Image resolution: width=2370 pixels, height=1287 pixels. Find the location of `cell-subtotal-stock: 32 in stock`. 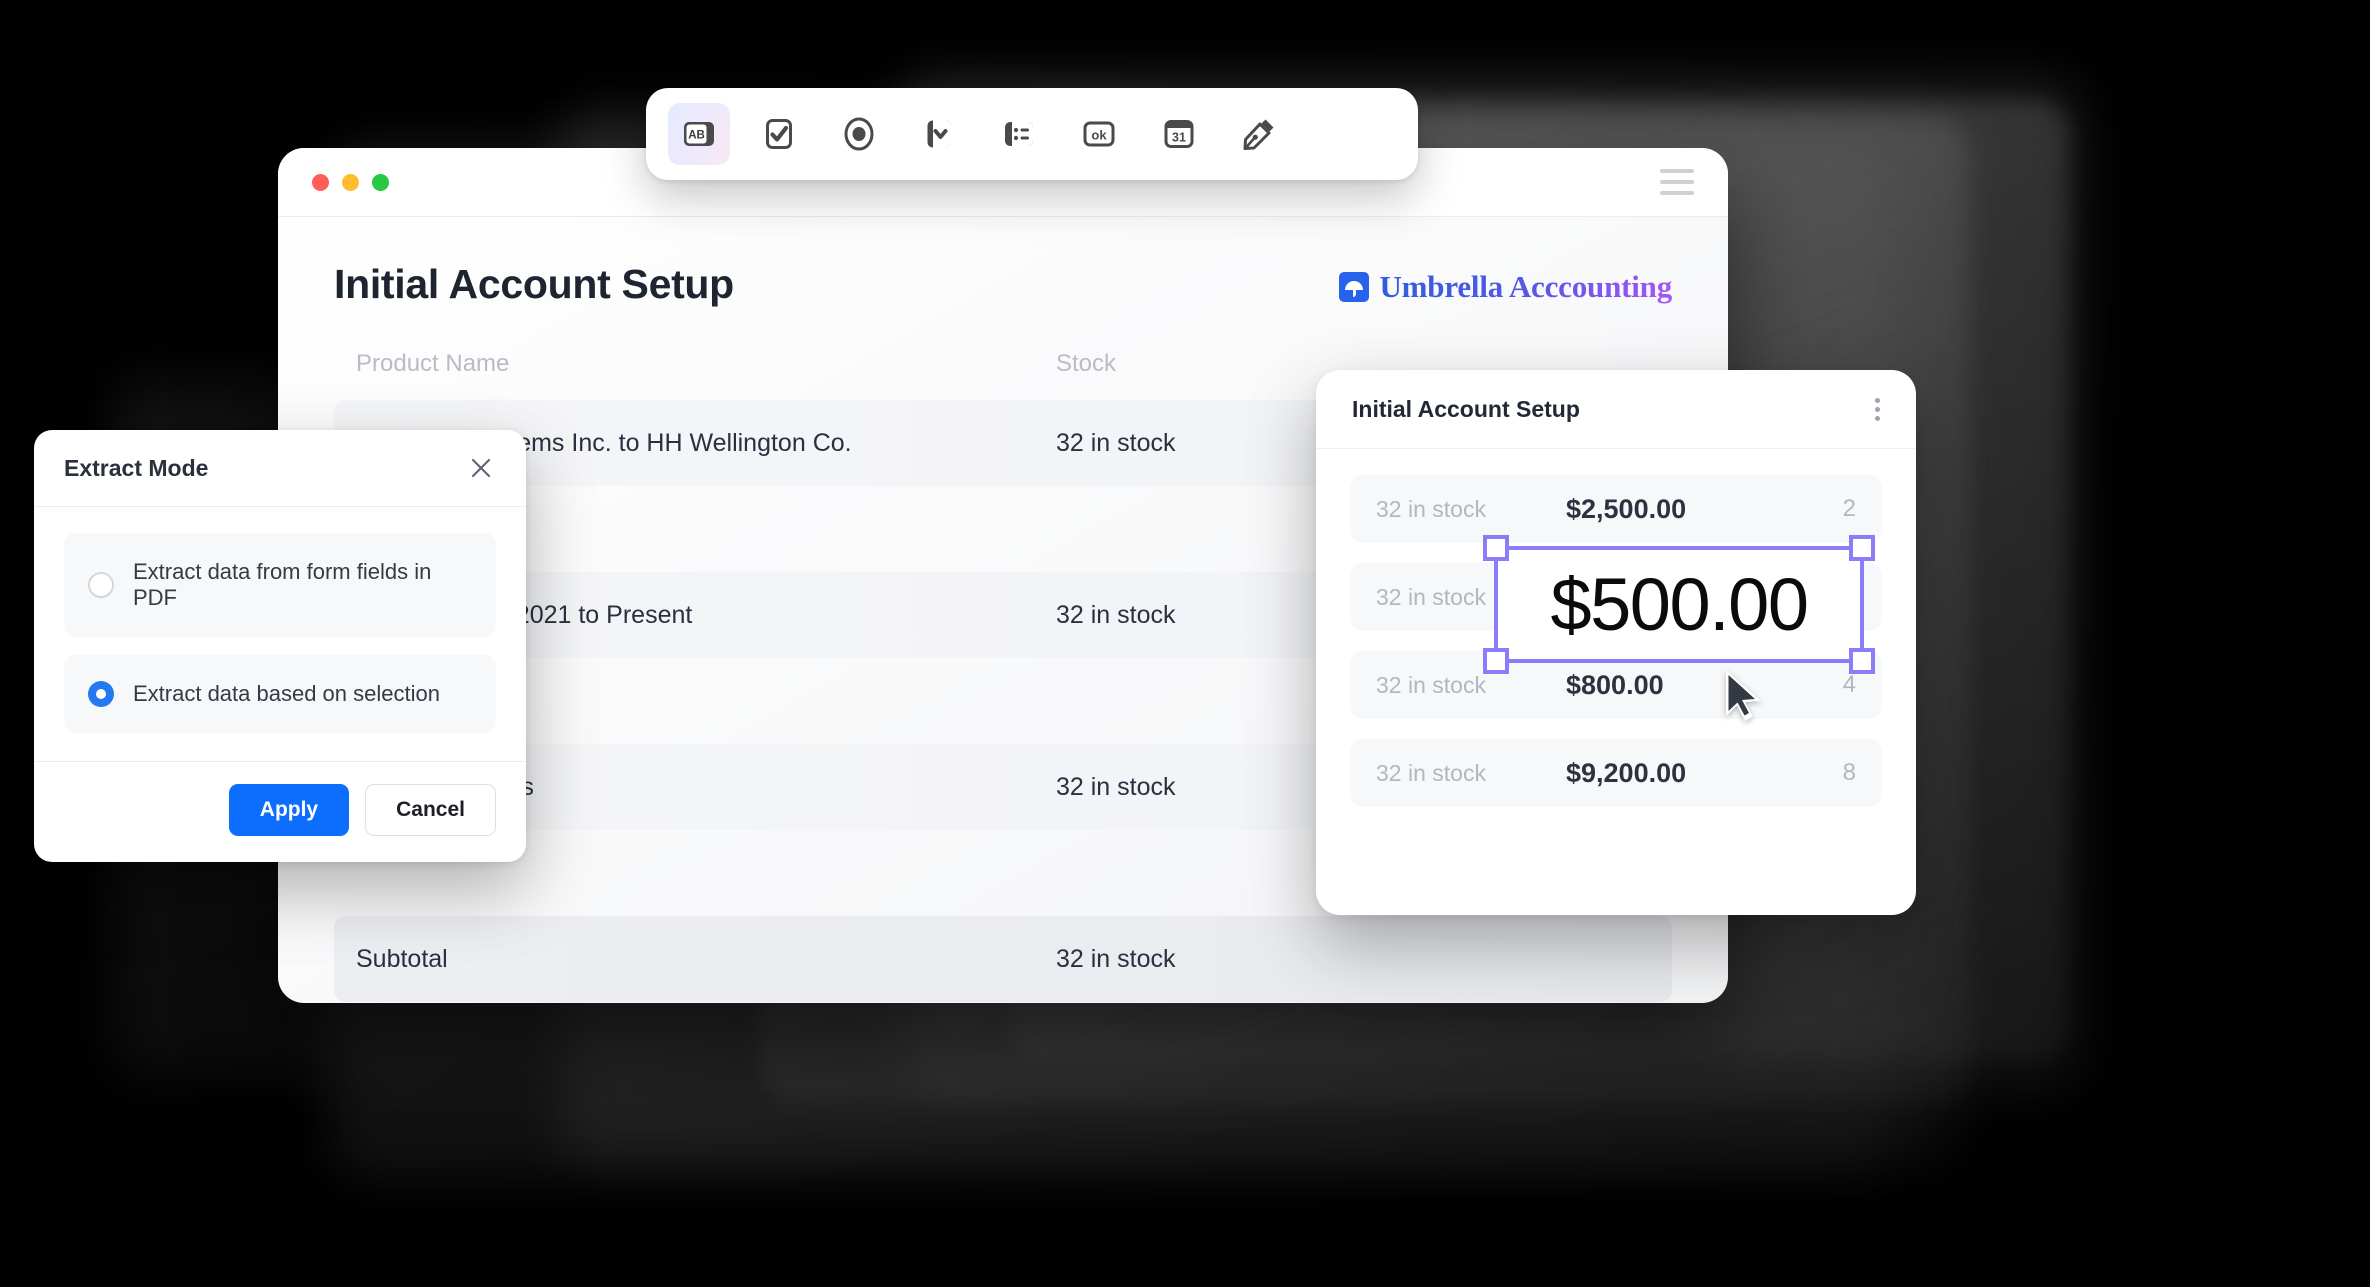

cell-subtotal-stock: 32 in stock is located at coordinates (1116, 958).